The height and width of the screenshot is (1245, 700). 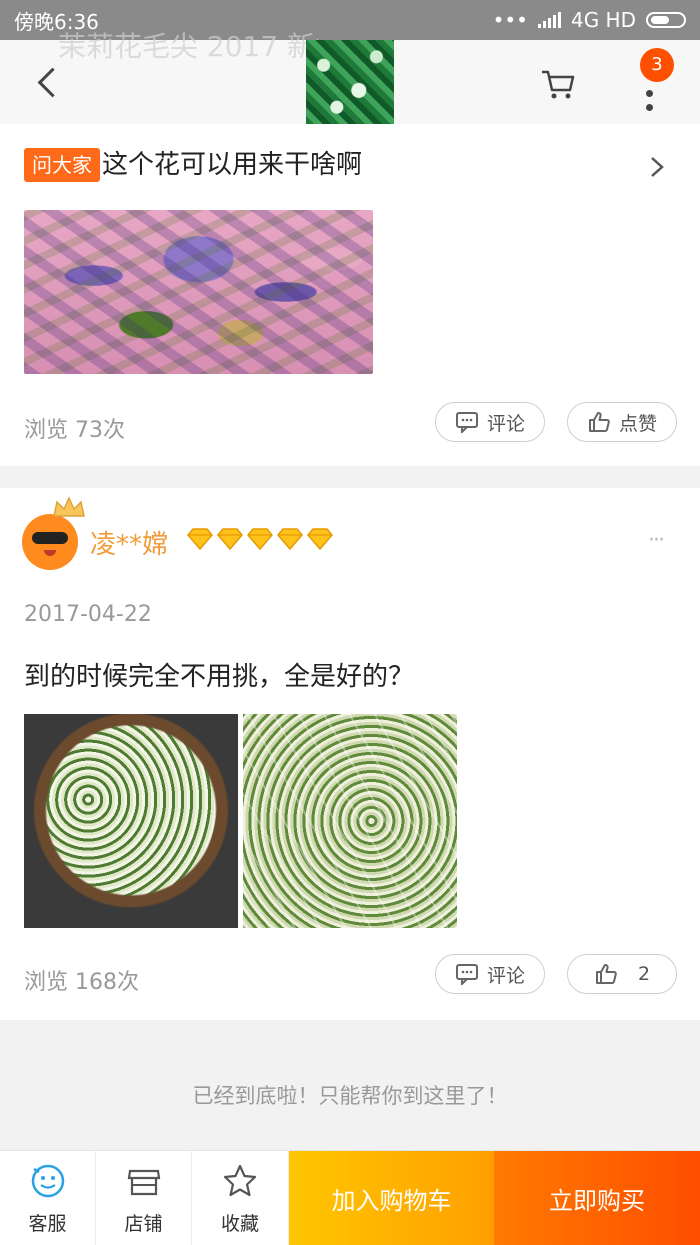 I want to click on like-button: 2, so click(x=622, y=974).